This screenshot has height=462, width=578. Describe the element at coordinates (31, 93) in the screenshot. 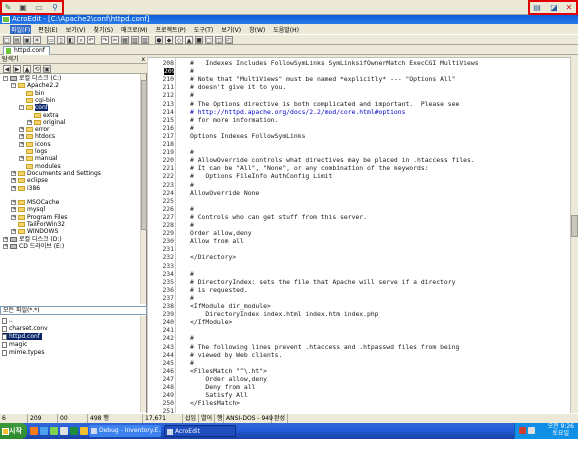

I see `tree-item: bin` at that location.